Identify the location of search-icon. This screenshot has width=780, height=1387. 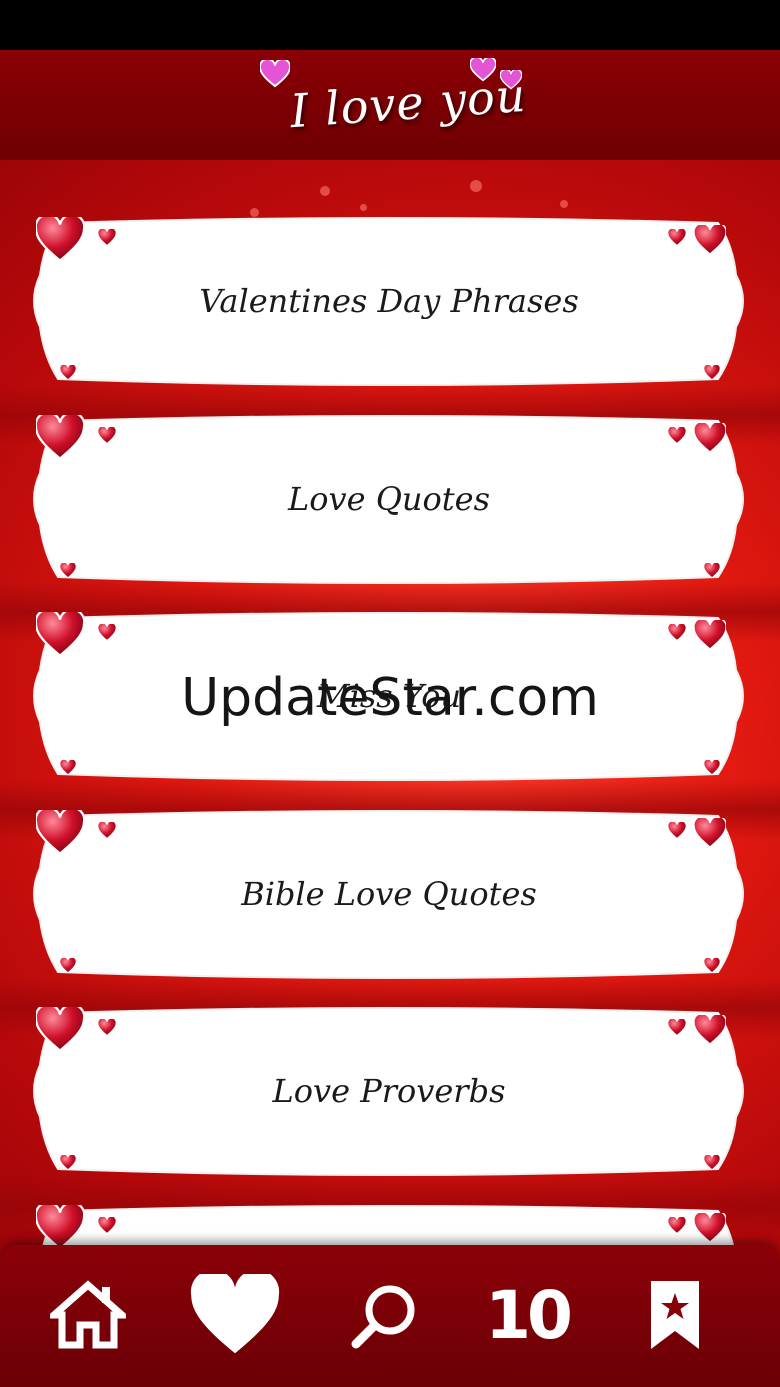
(383, 1317).